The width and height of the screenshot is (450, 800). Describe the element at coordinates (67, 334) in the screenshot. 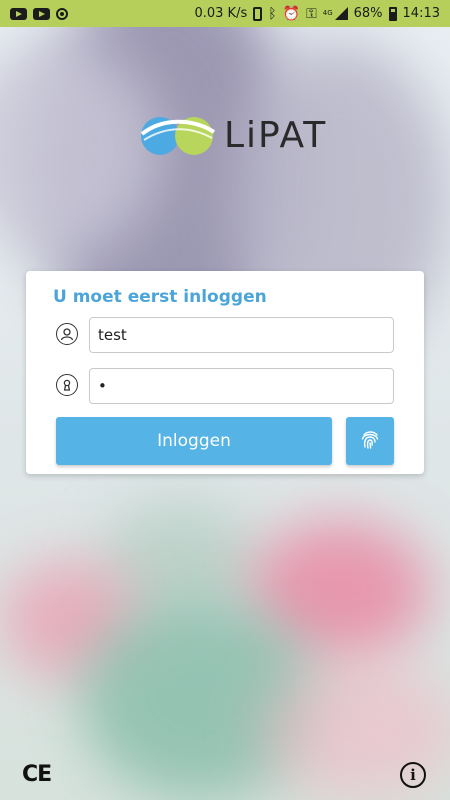

I see `user-icon` at that location.